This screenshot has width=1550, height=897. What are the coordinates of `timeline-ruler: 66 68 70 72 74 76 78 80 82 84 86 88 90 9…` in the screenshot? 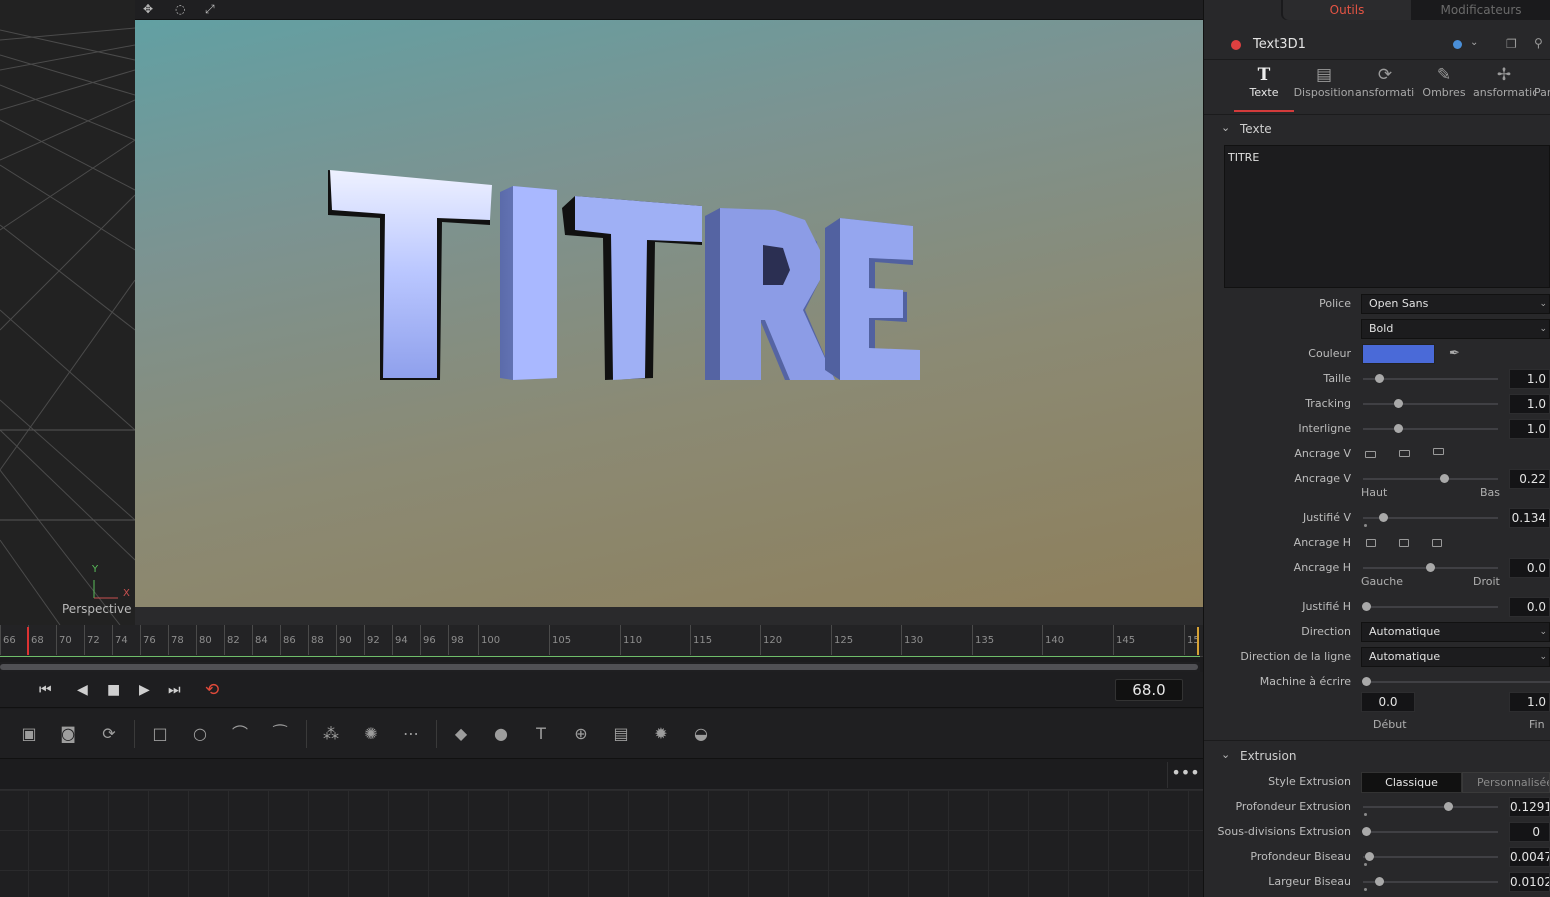 It's located at (601, 641).